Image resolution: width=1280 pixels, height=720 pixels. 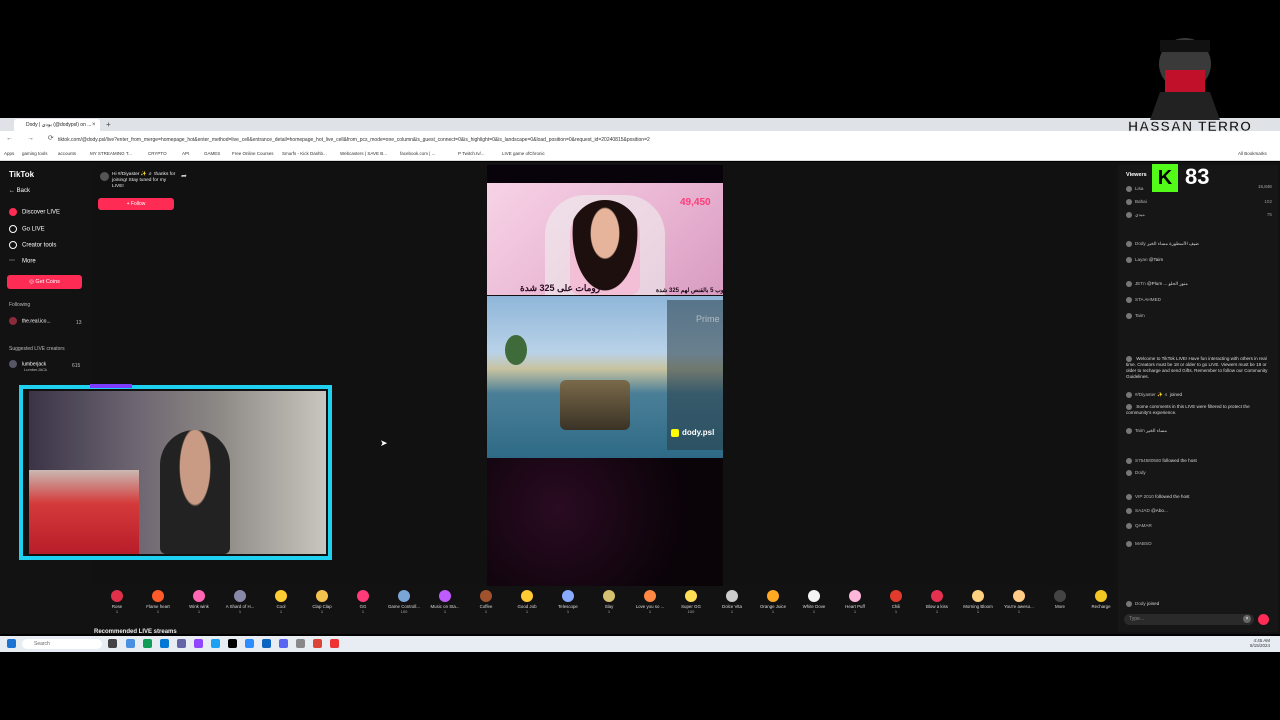 I want to click on gift-item: Clap Clap 1, so click(x=322, y=602).